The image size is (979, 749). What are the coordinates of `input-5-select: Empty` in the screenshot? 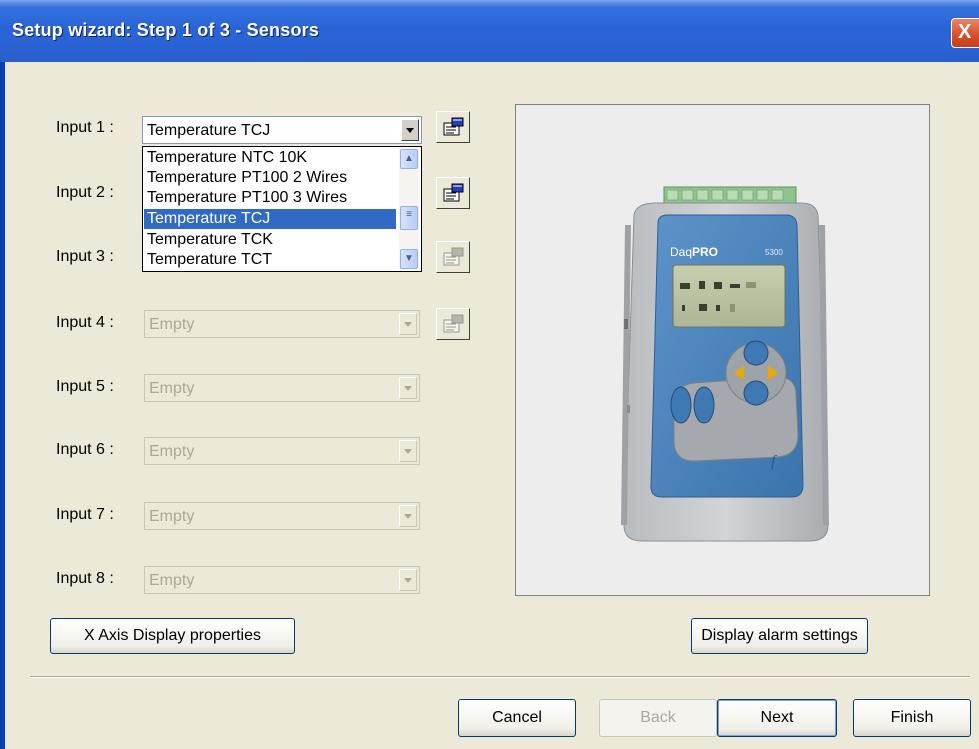 It's located at (282, 388).